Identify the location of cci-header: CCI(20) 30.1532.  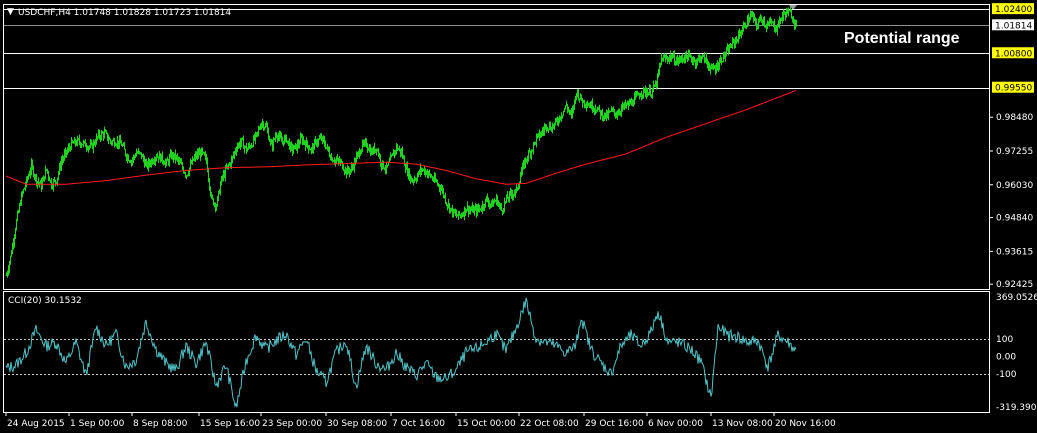
(45, 301).